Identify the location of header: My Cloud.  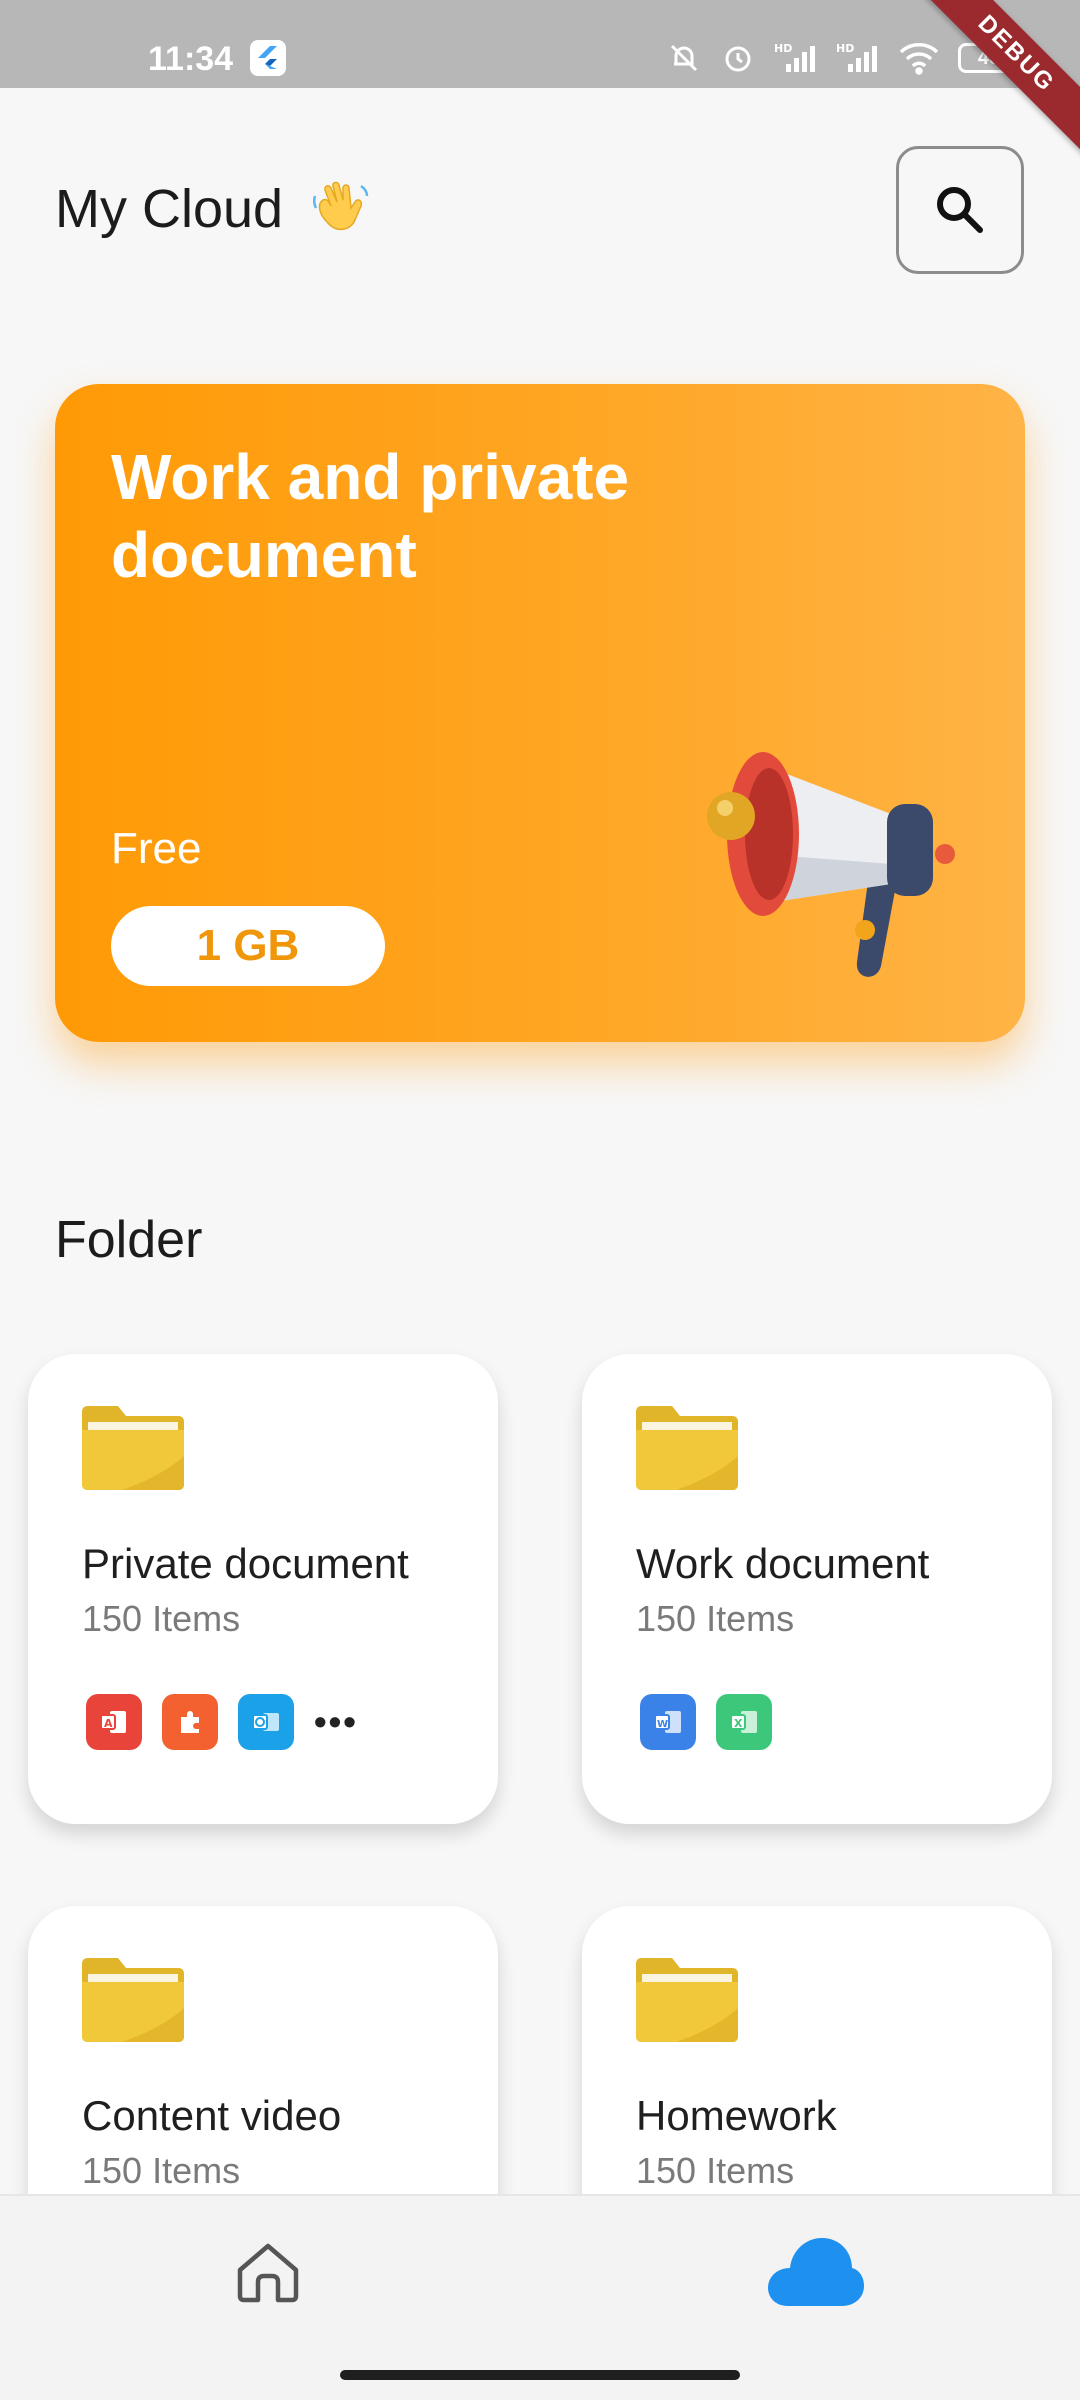
(213, 209).